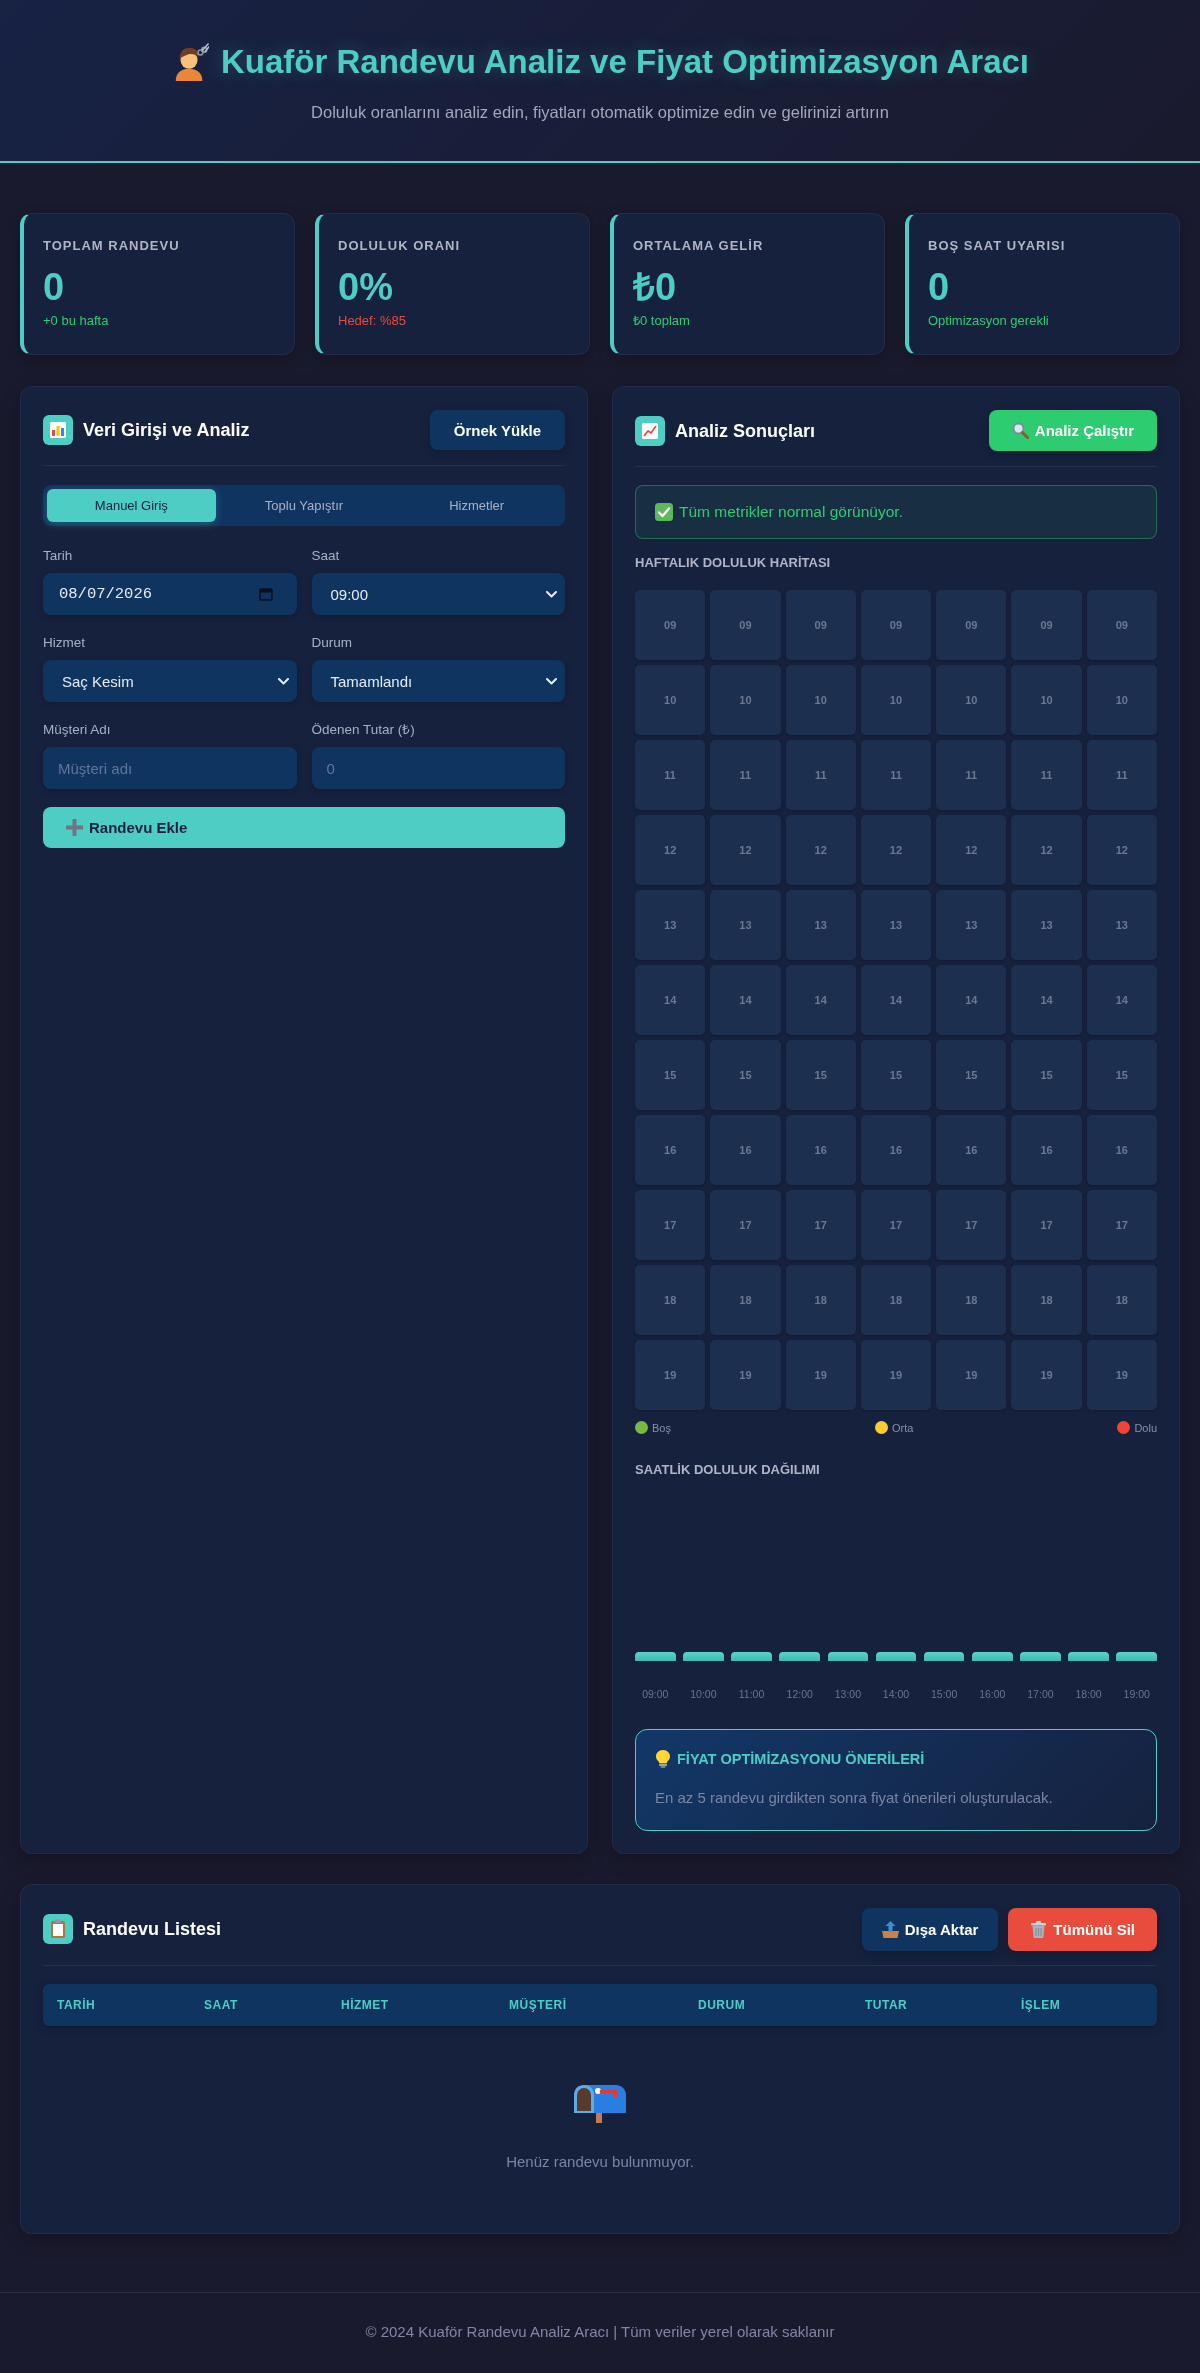 Image resolution: width=1200 pixels, height=2373 pixels. Describe the element at coordinates (1039, 1929) in the screenshot. I see `trash-icon` at that location.